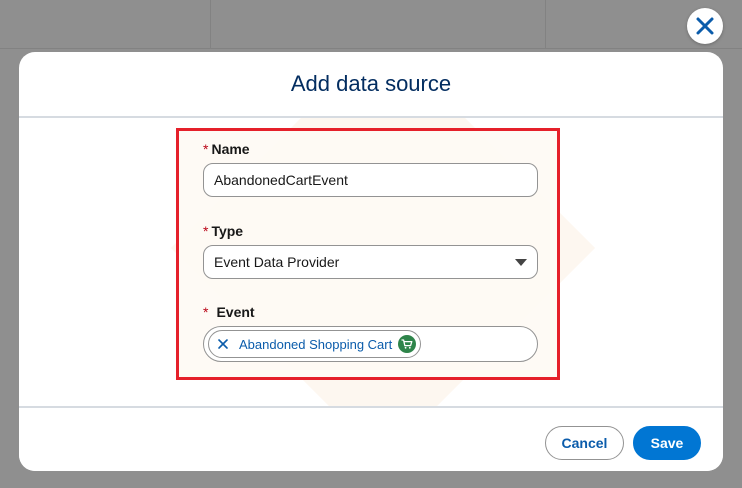 The width and height of the screenshot is (742, 488). I want to click on name-field: * Name, so click(370, 169).